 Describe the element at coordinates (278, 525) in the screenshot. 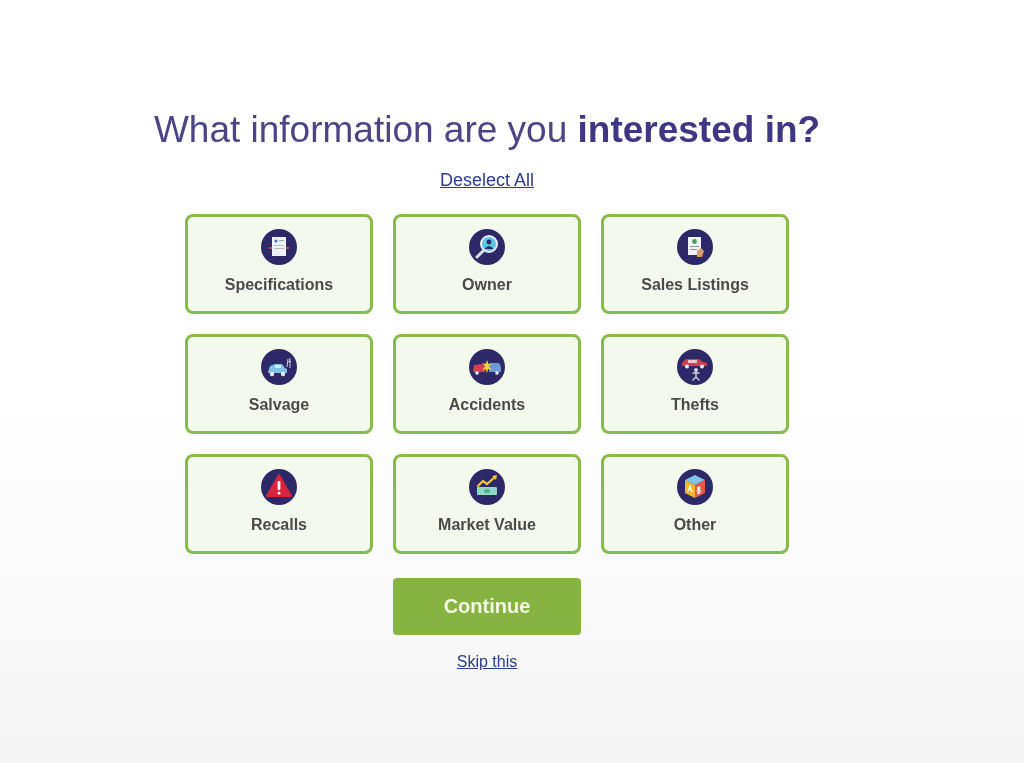

I see `option-label: Recalls` at that location.